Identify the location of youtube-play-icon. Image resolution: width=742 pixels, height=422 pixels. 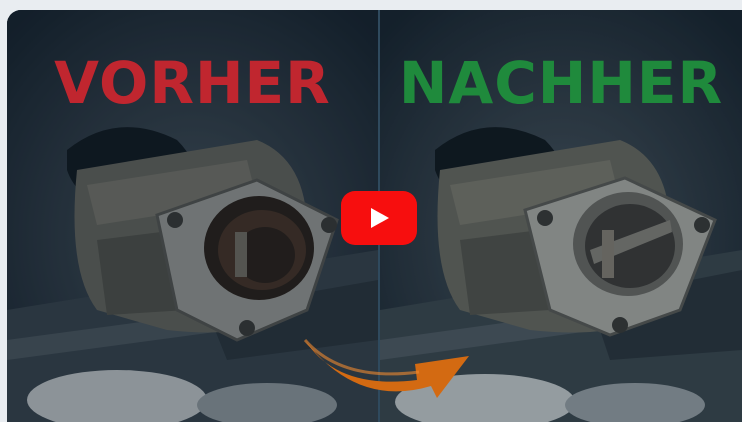
(380, 218).